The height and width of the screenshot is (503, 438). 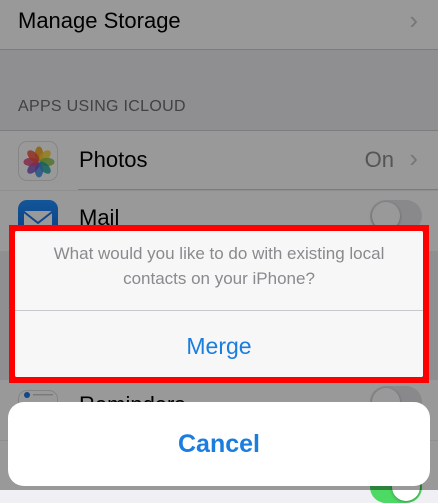 I want to click on merge-button: Merge, so click(x=219, y=346).